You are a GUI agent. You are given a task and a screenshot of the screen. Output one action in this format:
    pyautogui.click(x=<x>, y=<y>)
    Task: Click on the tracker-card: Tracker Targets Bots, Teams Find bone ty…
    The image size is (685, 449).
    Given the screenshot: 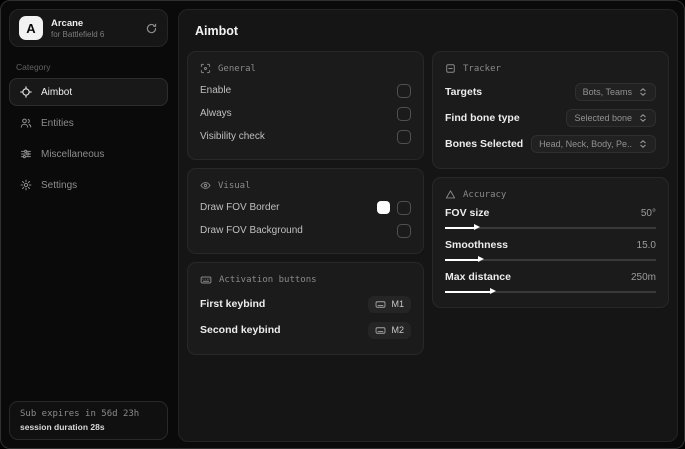 What is the action you would take?
    pyautogui.click(x=550, y=110)
    